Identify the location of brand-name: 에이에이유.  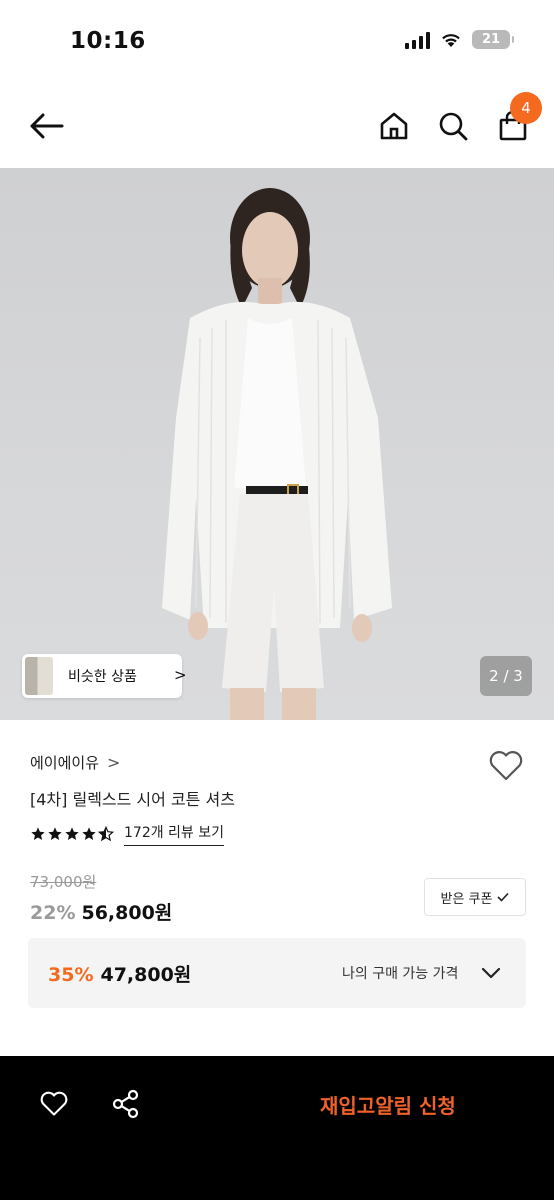
(65, 763).